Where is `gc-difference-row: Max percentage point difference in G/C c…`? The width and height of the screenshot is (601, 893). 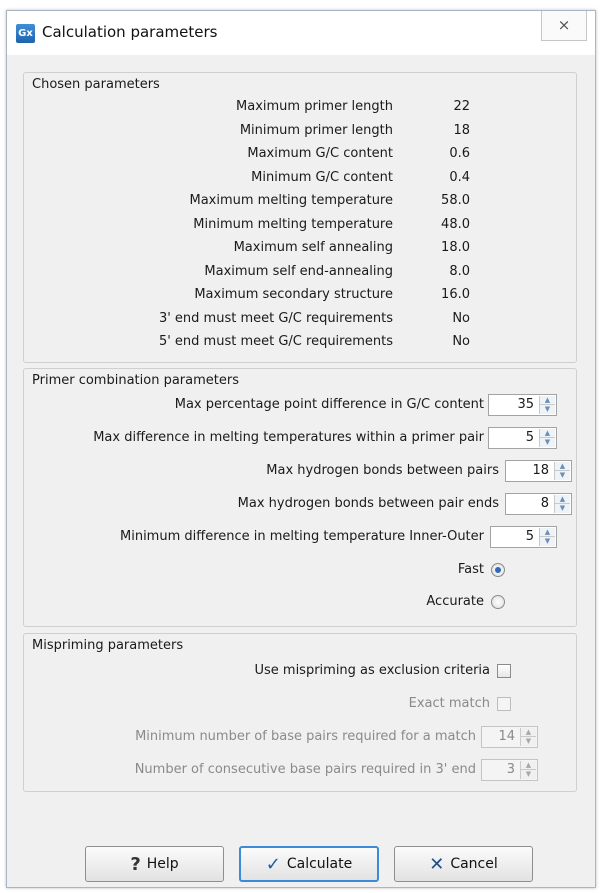
gc-difference-row: Max percentage point difference in G/C c… is located at coordinates (300, 405).